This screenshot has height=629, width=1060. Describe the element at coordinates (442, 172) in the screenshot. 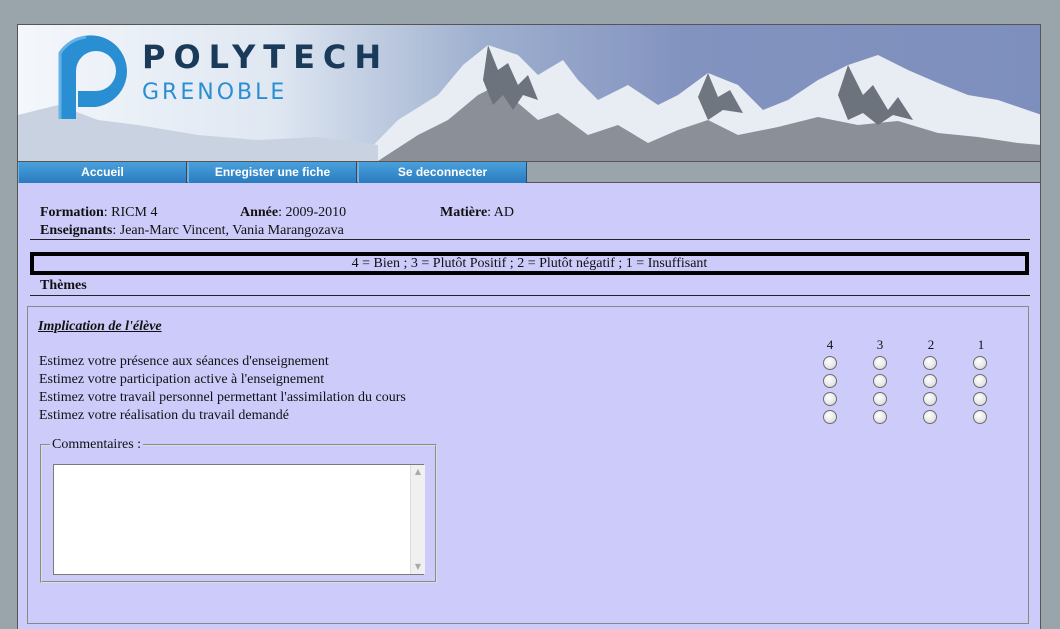

I see `nav-deconnecter-button: Se deconnecter` at that location.